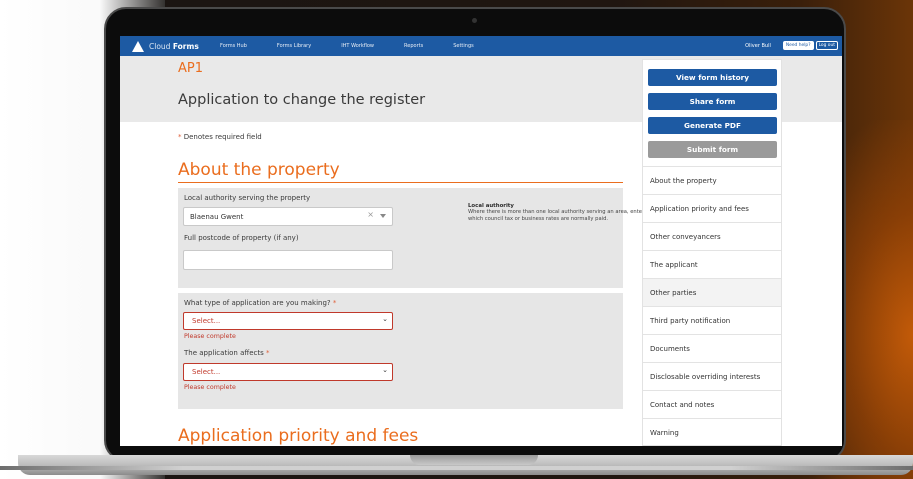  I want to click on log-out-button: Log out, so click(826, 45).